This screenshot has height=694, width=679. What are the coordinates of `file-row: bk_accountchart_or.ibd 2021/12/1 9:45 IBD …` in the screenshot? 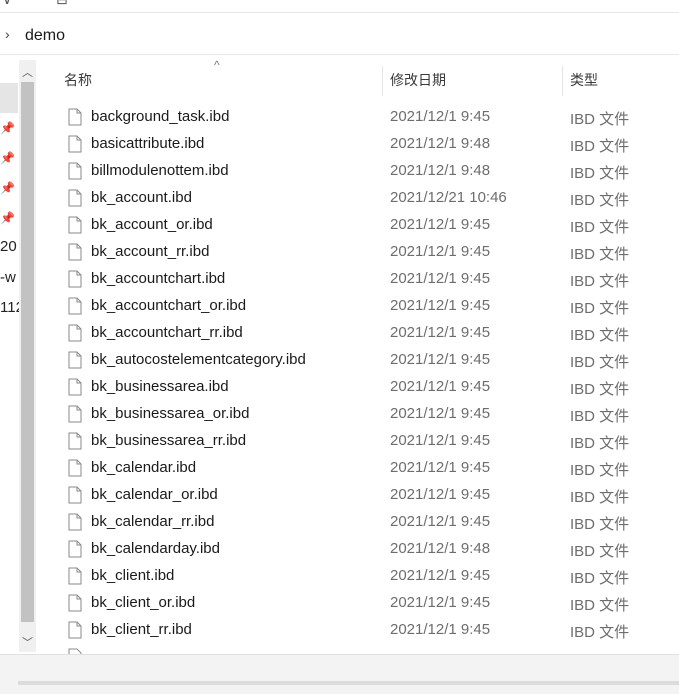 It's located at (358, 306).